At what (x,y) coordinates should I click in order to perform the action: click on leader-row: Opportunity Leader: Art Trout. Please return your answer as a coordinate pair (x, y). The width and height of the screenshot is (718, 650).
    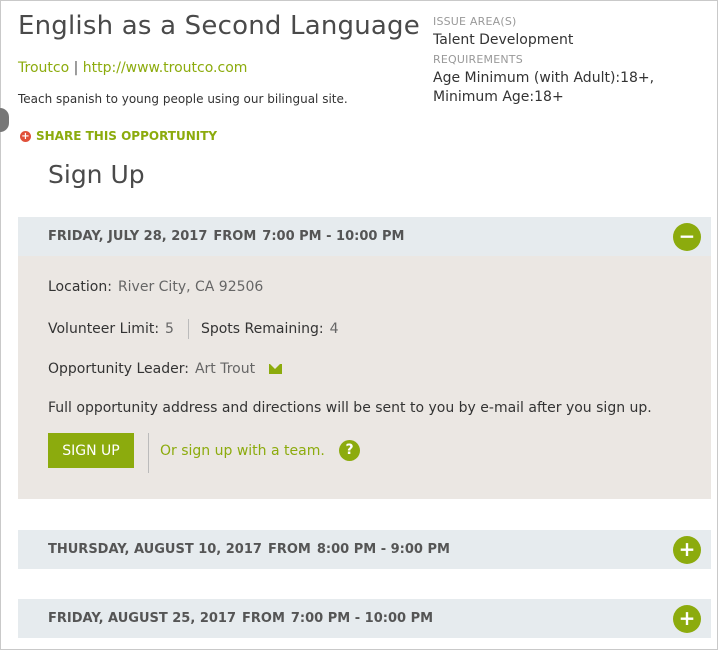
    Looking at the image, I should click on (165, 369).